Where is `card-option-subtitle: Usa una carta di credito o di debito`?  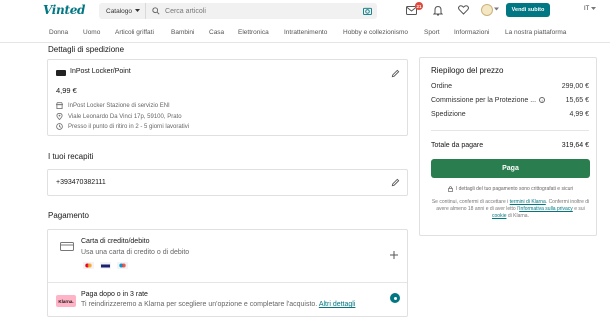 card-option-subtitle: Usa una carta di credito o di debito is located at coordinates (135, 252).